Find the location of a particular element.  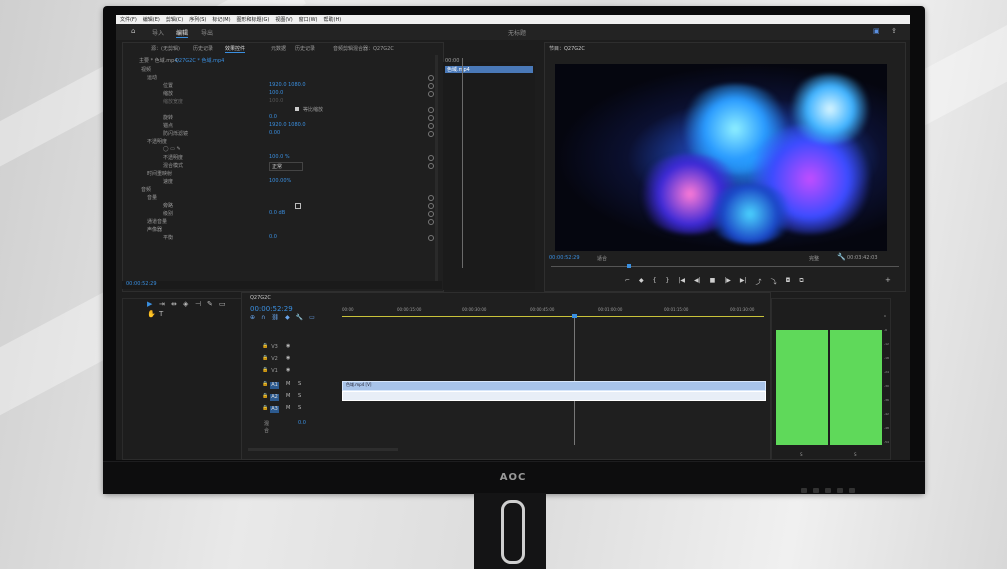

tab-history: 历史记录 is located at coordinates (305, 48).